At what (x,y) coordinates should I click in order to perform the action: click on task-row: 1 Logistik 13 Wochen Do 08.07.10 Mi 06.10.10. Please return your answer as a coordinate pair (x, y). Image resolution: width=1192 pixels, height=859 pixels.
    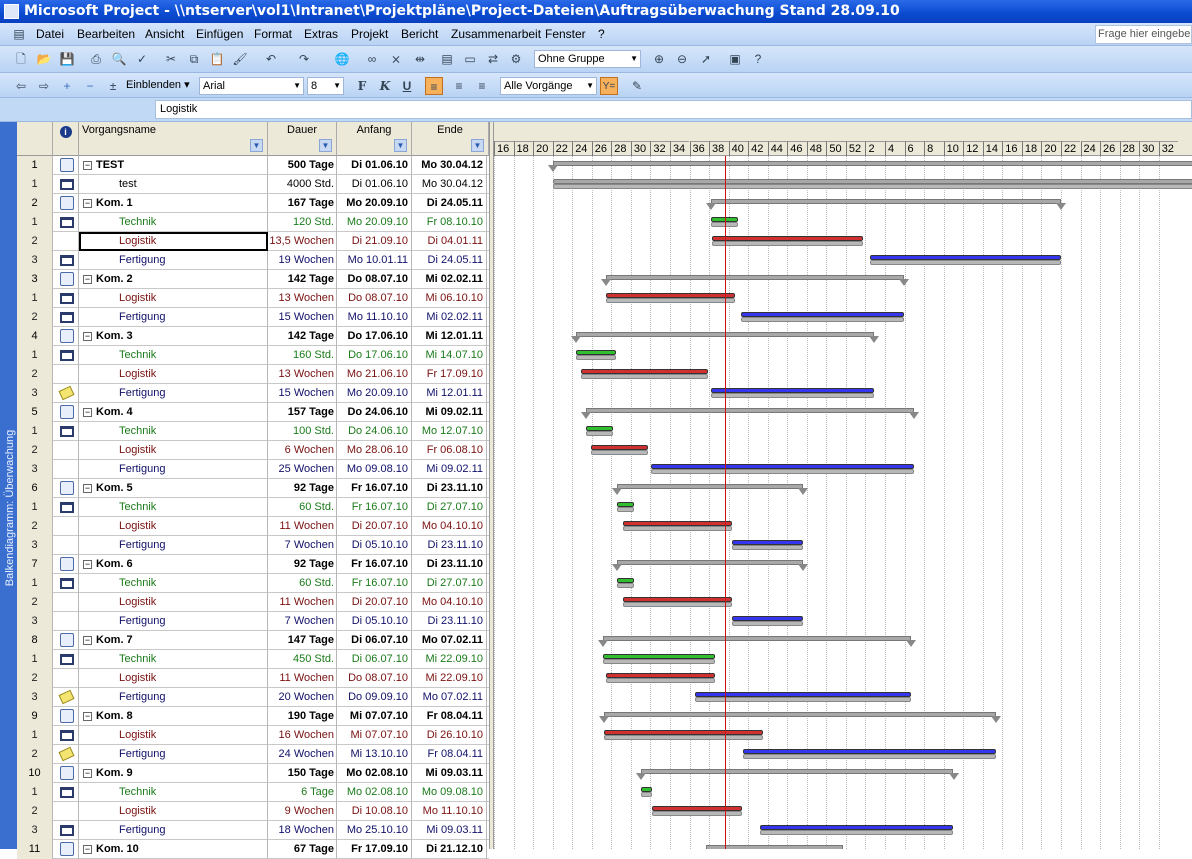
    Looking at the image, I should click on (253, 298).